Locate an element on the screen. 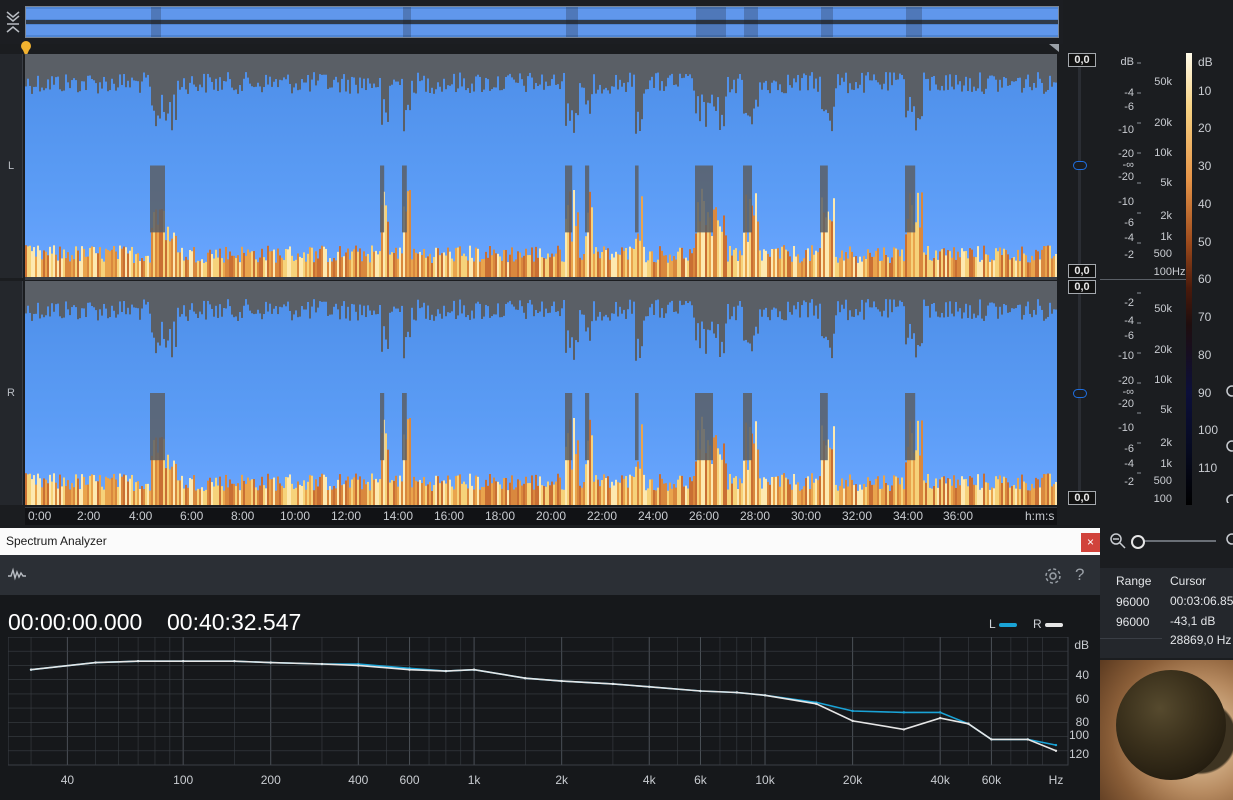 The height and width of the screenshot is (800, 1233). close-button: × is located at coordinates (1090, 542).